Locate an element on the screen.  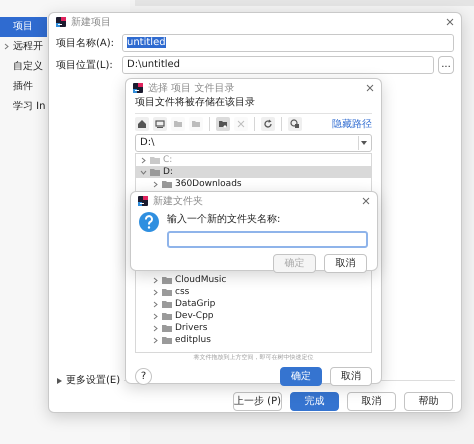
text-field is located at coordinates (267, 239).